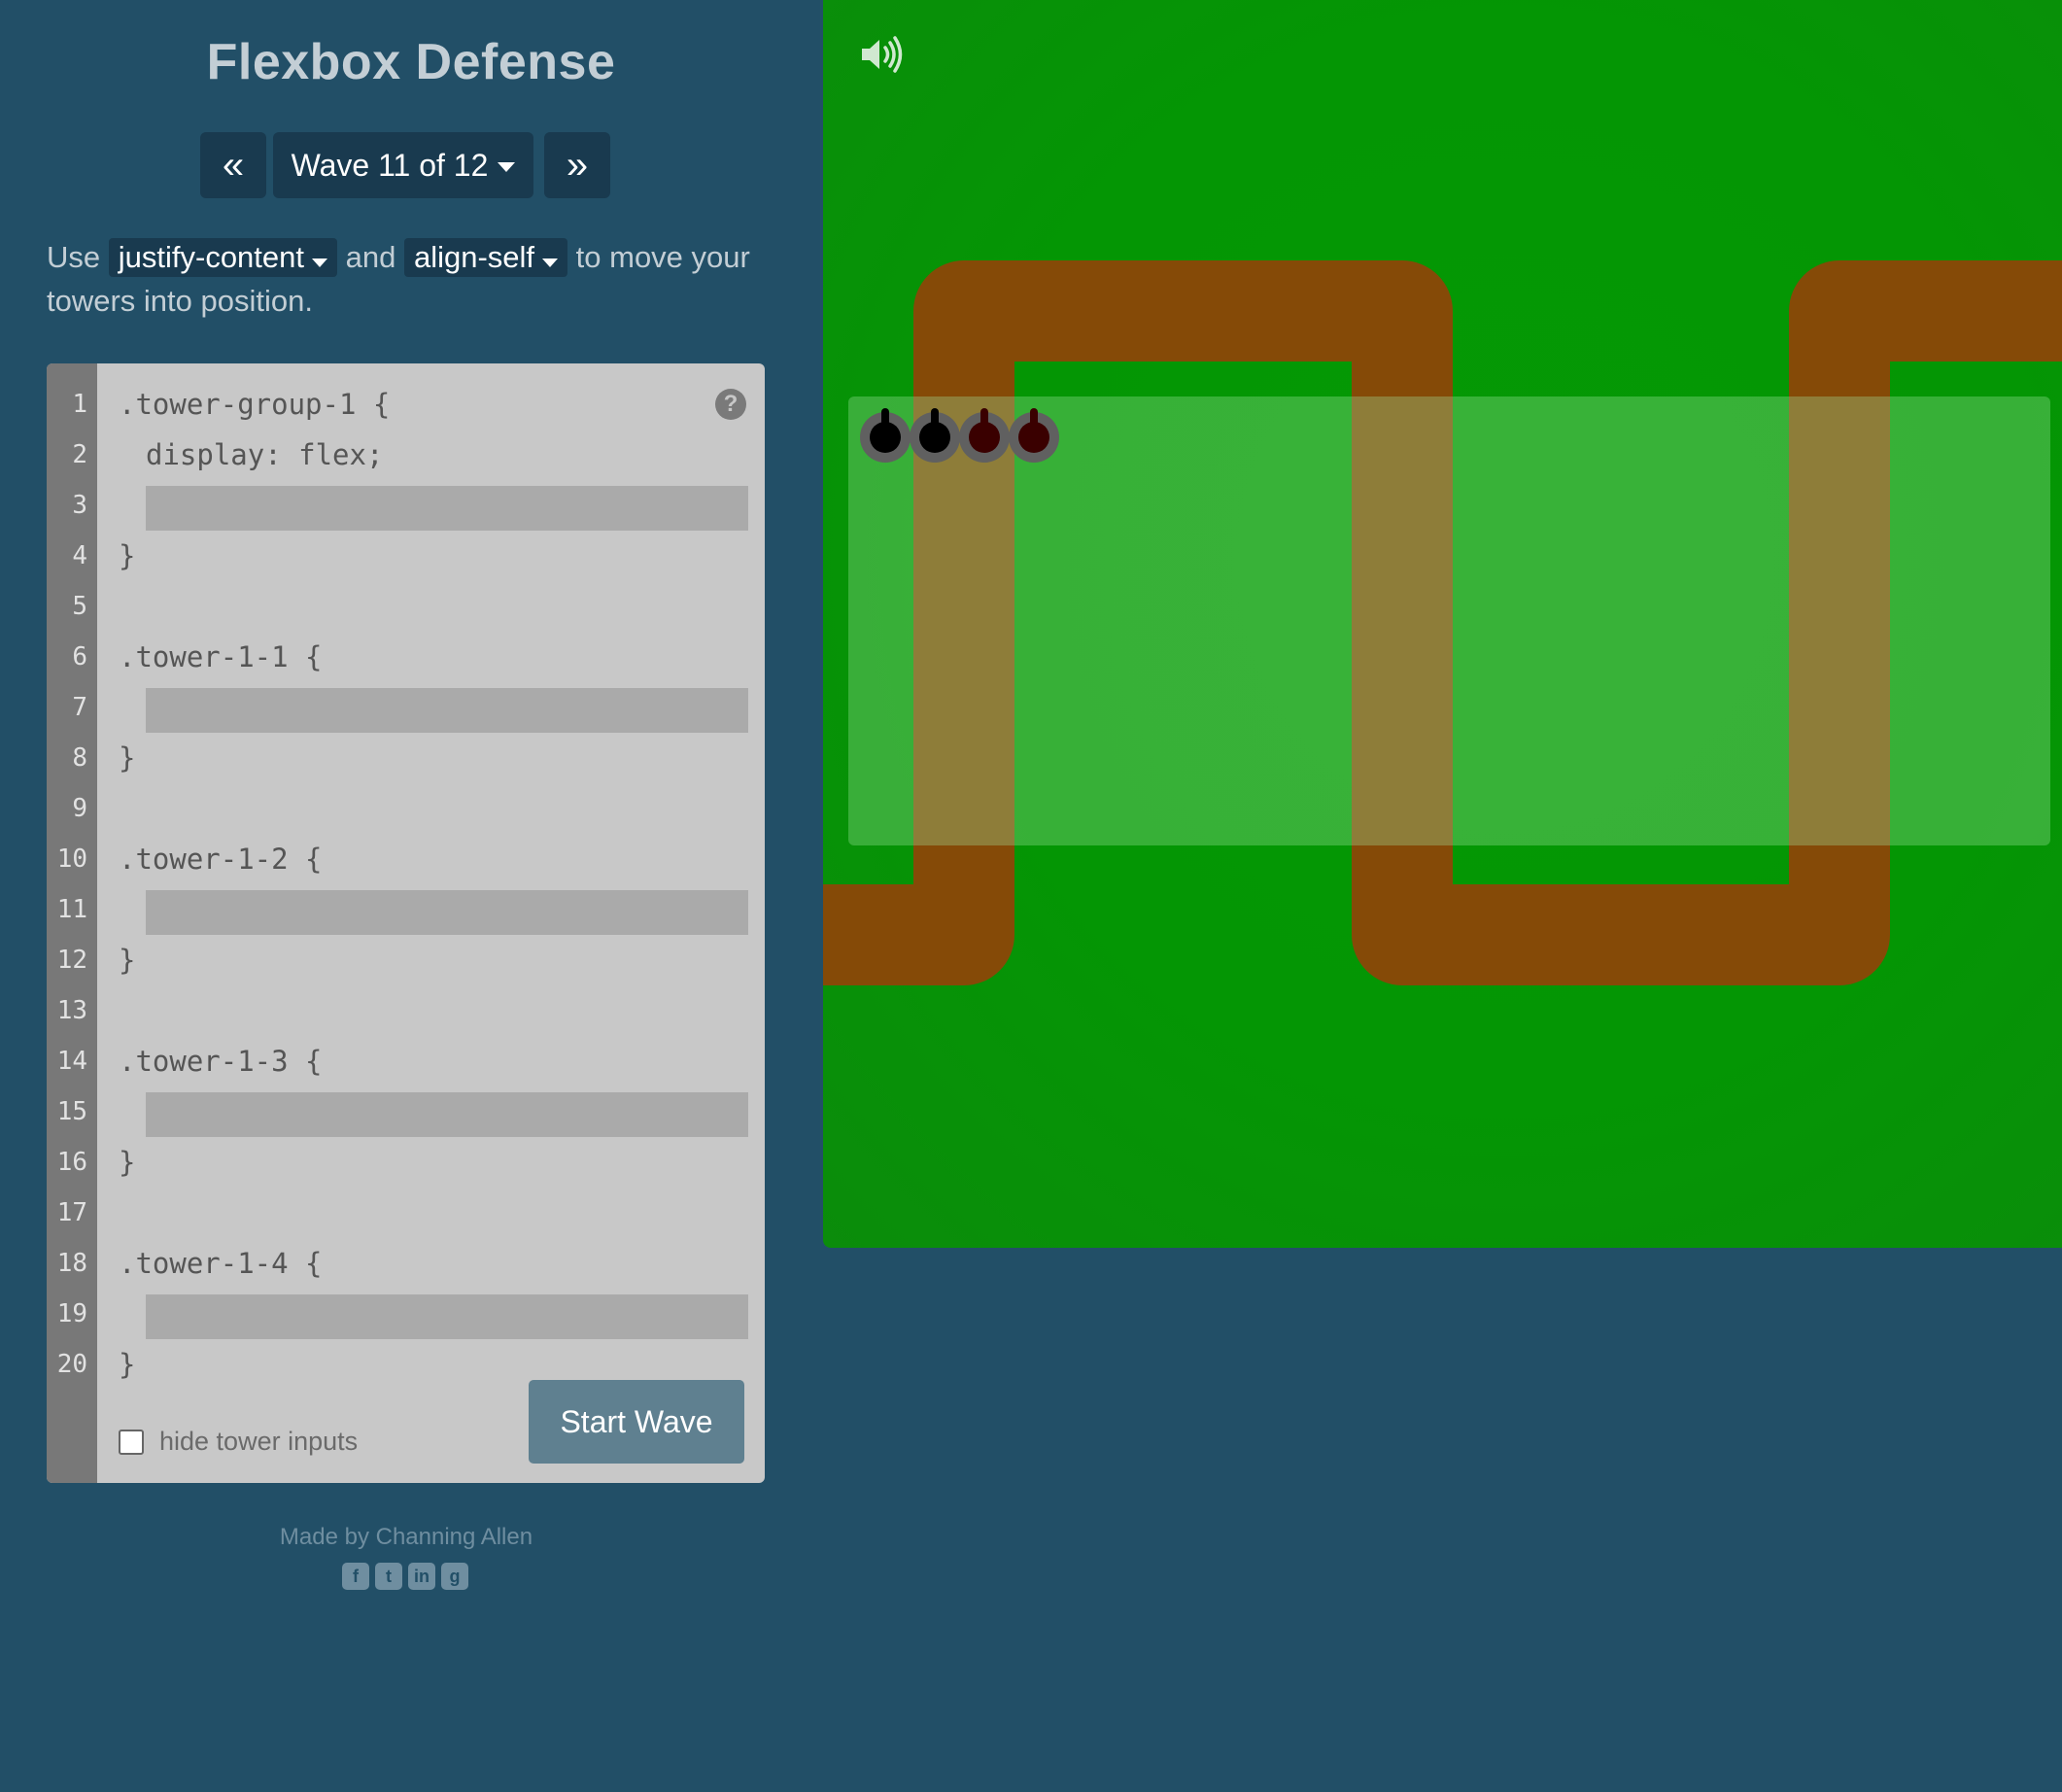 This screenshot has width=2062, height=1792. Describe the element at coordinates (72, 1010) in the screenshot. I see `line-number: 13` at that location.